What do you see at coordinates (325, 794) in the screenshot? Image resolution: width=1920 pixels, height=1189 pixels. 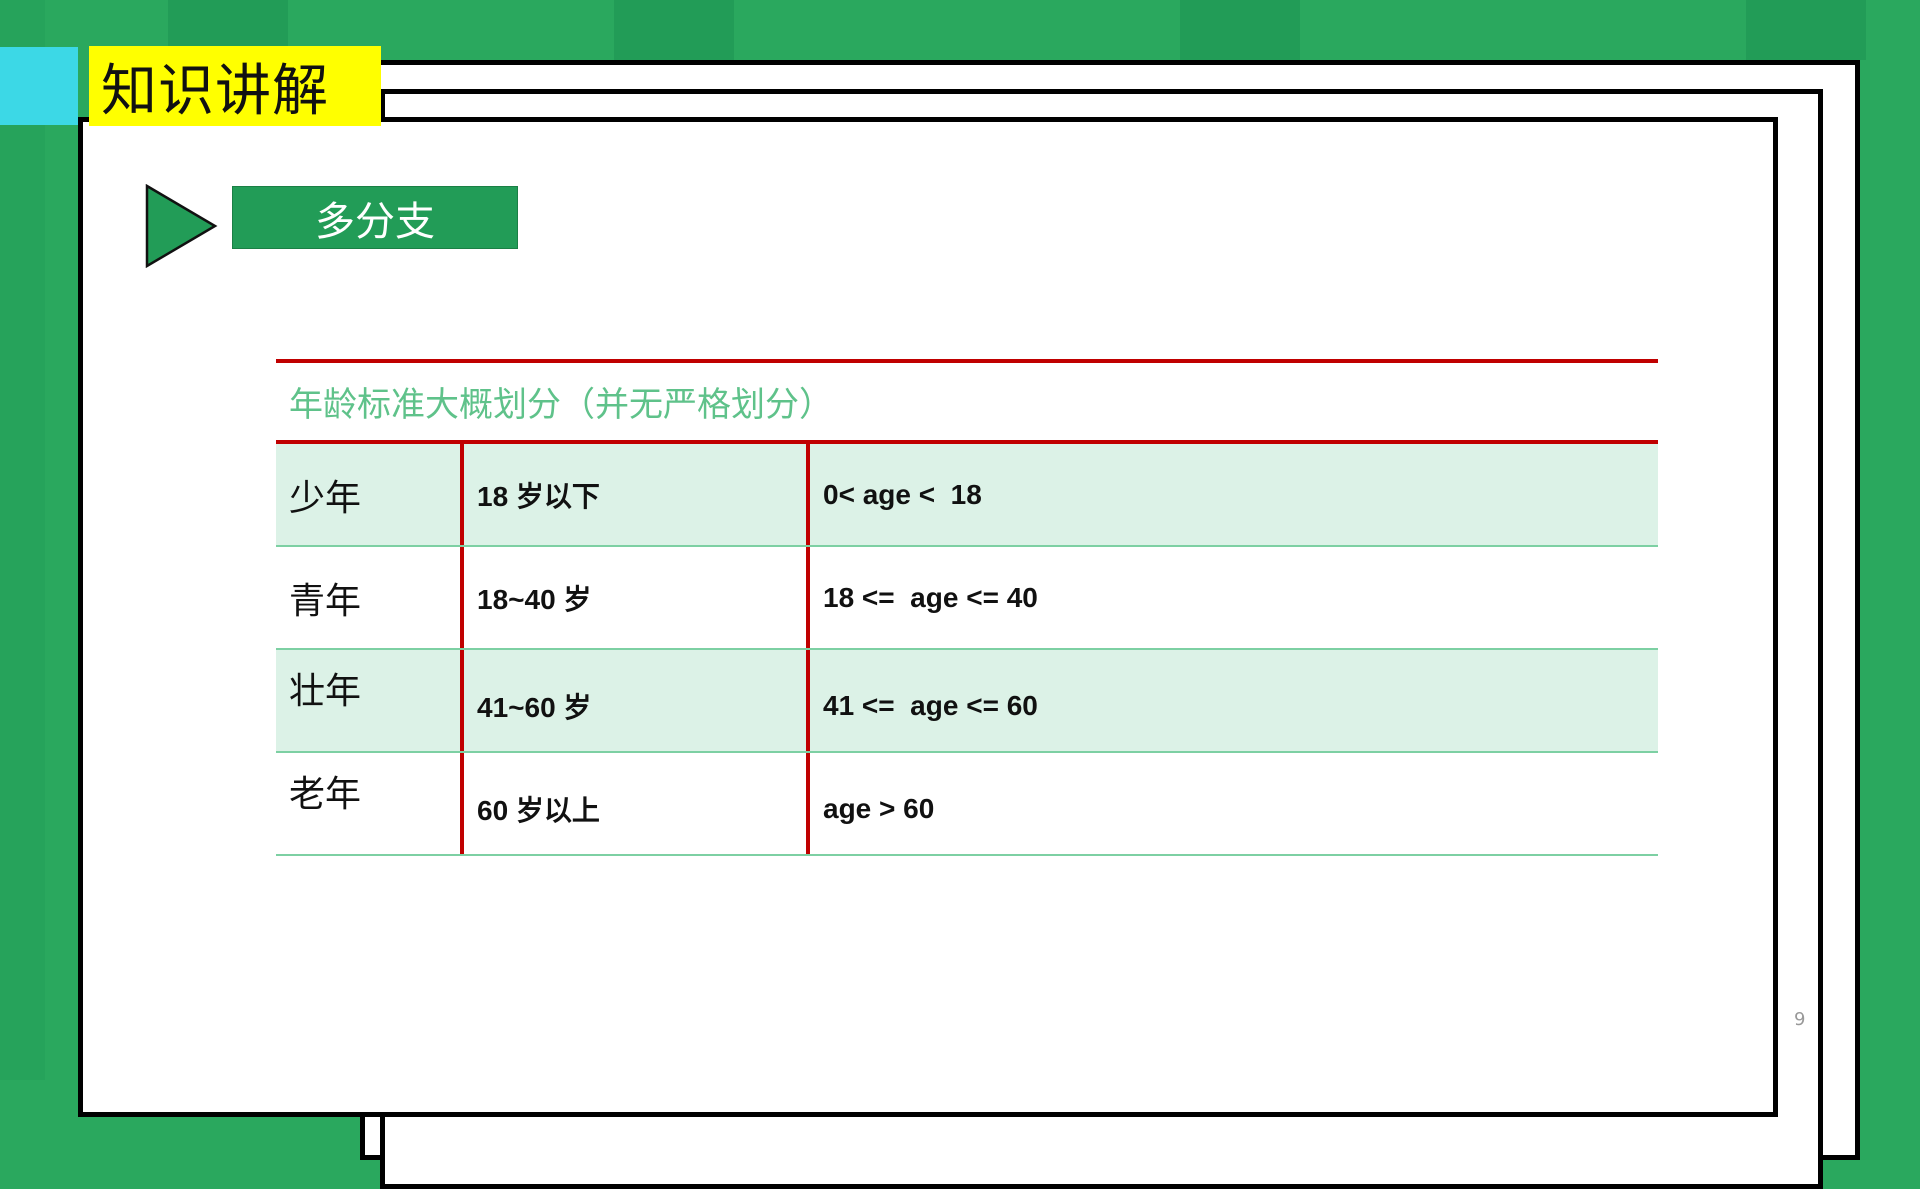 I see `age-group-cell: 老年` at bounding box center [325, 794].